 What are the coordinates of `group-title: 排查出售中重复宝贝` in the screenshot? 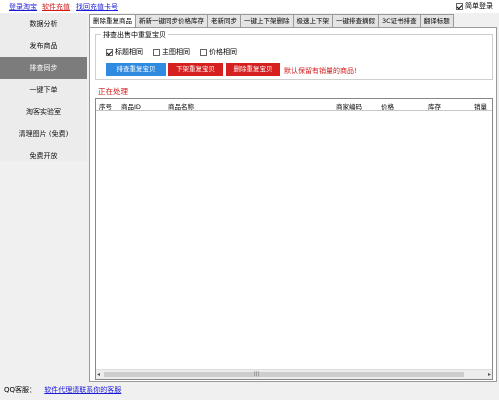 It's located at (134, 35).